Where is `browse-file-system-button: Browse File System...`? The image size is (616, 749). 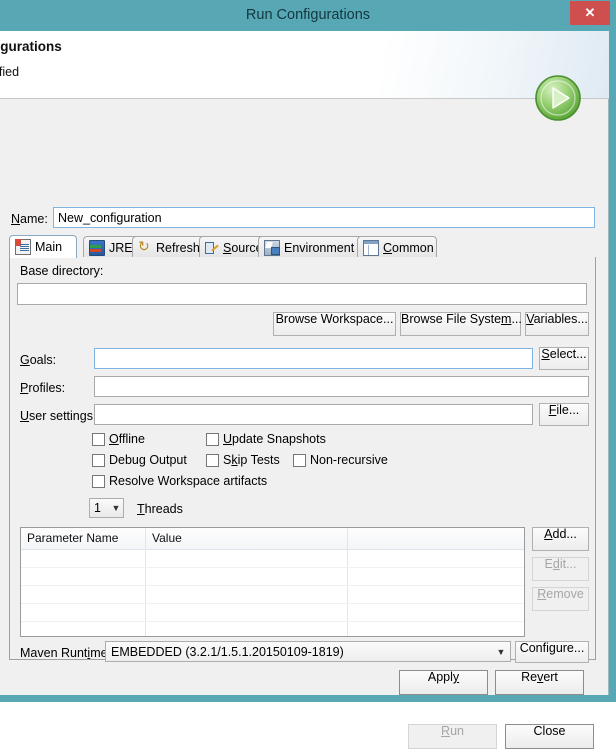
browse-file-system-button: Browse File System... is located at coordinates (461, 324).